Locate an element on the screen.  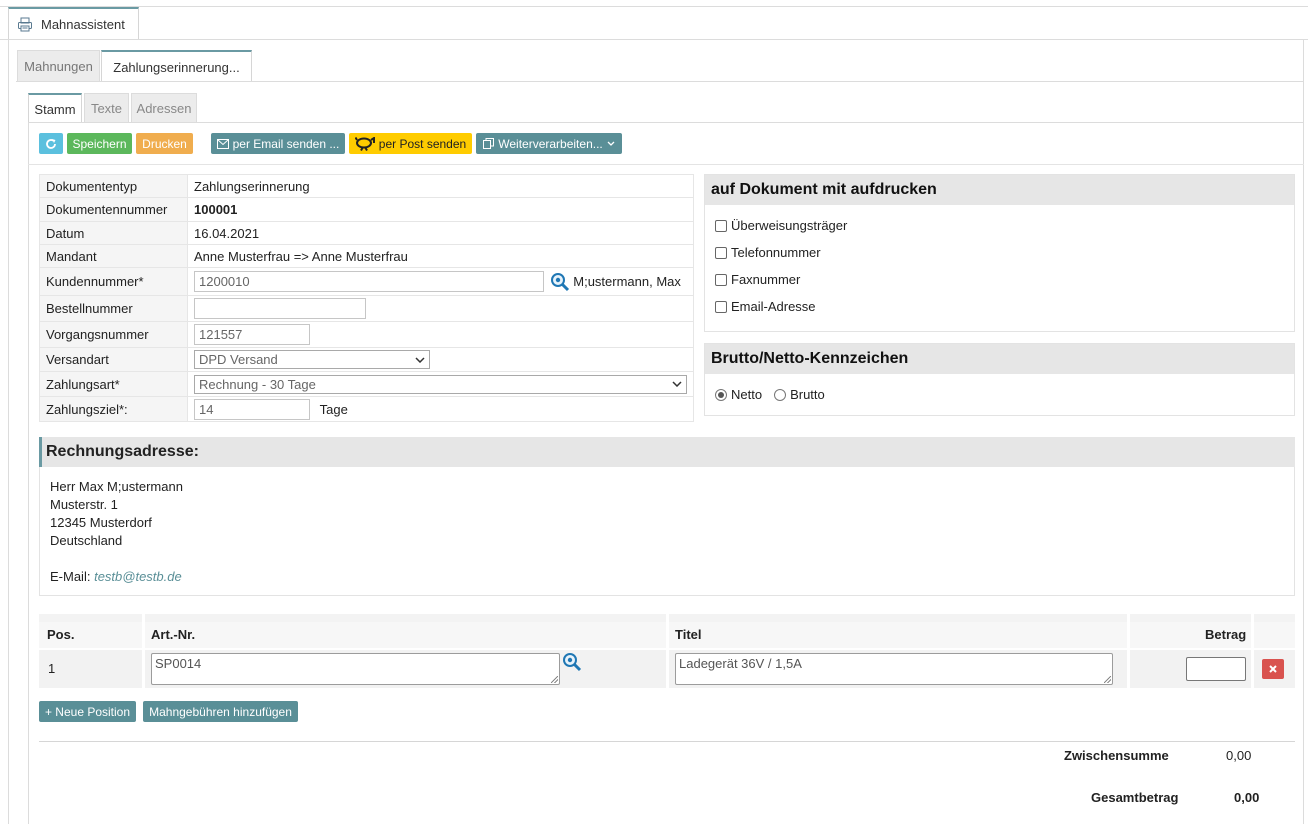
zahlungsart-label: Zahlungsart* is located at coordinates (113, 384).